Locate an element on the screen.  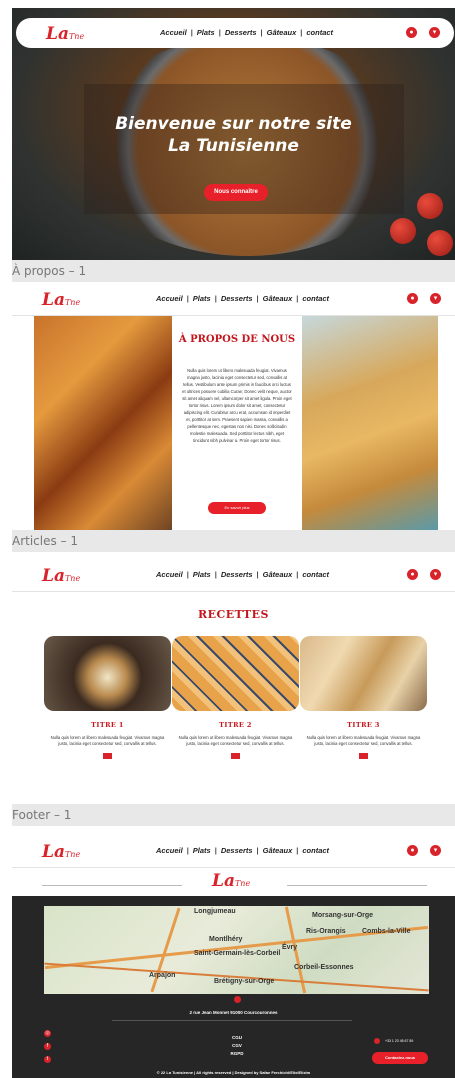
facebook-icon: f is located at coordinates (47, 1046).